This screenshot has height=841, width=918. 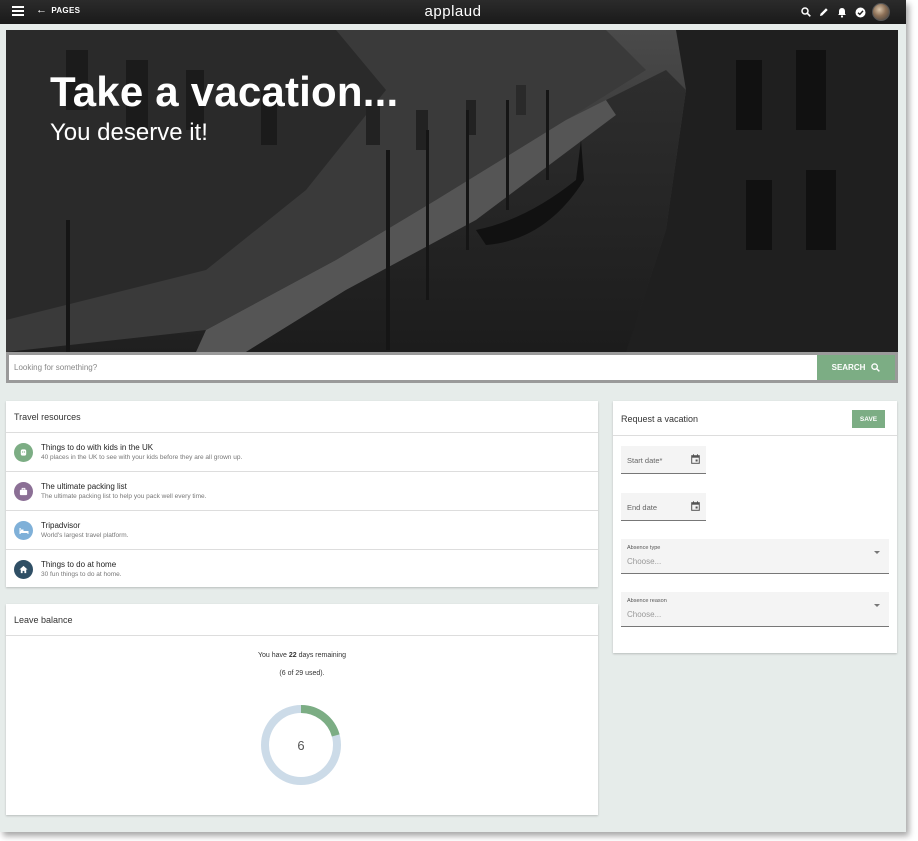 I want to click on search-button: SEARCH, so click(x=856, y=367).